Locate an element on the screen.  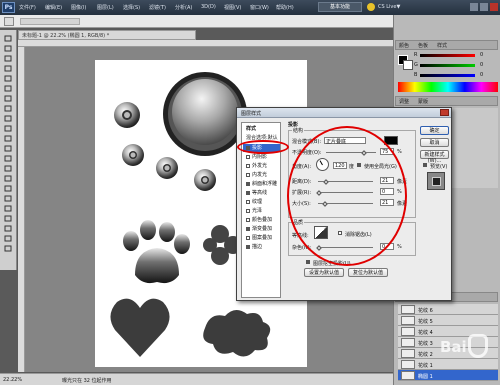
splat-shape is located at coordinates (237, 333).